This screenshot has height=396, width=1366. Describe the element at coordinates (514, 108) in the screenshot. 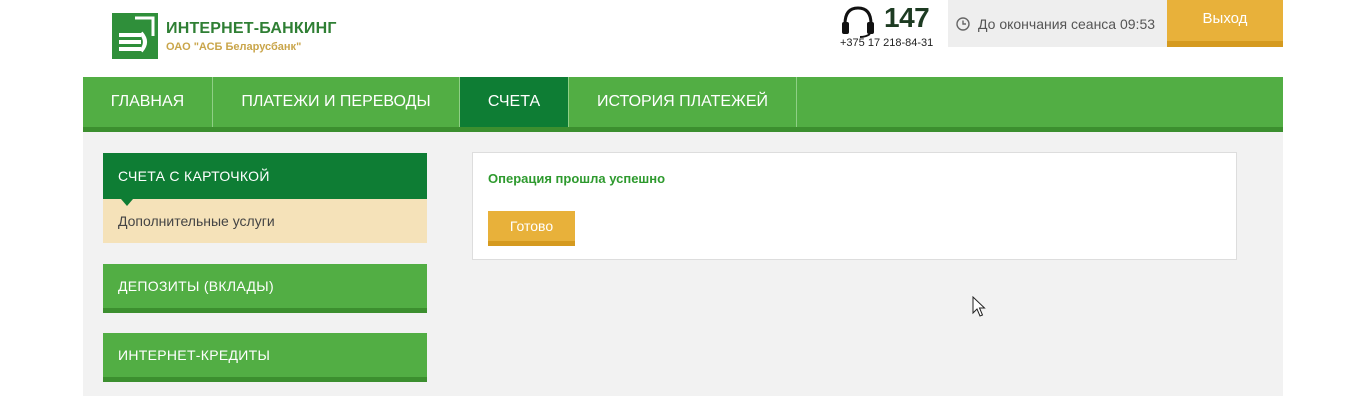

I see `nav-item-accounts: СЧЕТА` at that location.